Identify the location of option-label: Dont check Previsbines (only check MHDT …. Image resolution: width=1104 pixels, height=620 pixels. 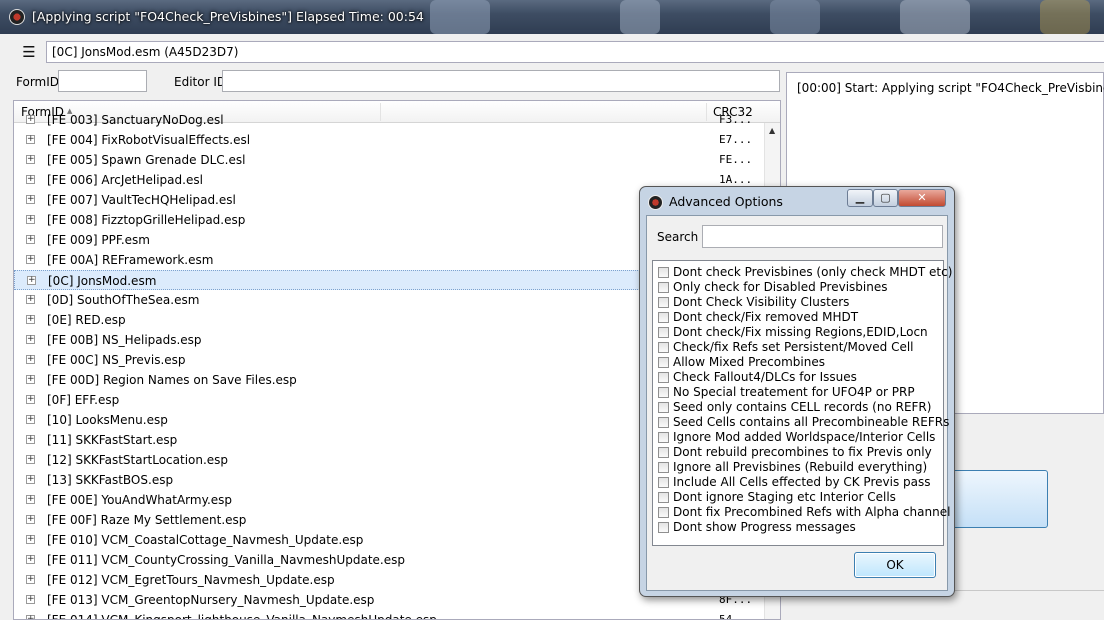
(813, 272).